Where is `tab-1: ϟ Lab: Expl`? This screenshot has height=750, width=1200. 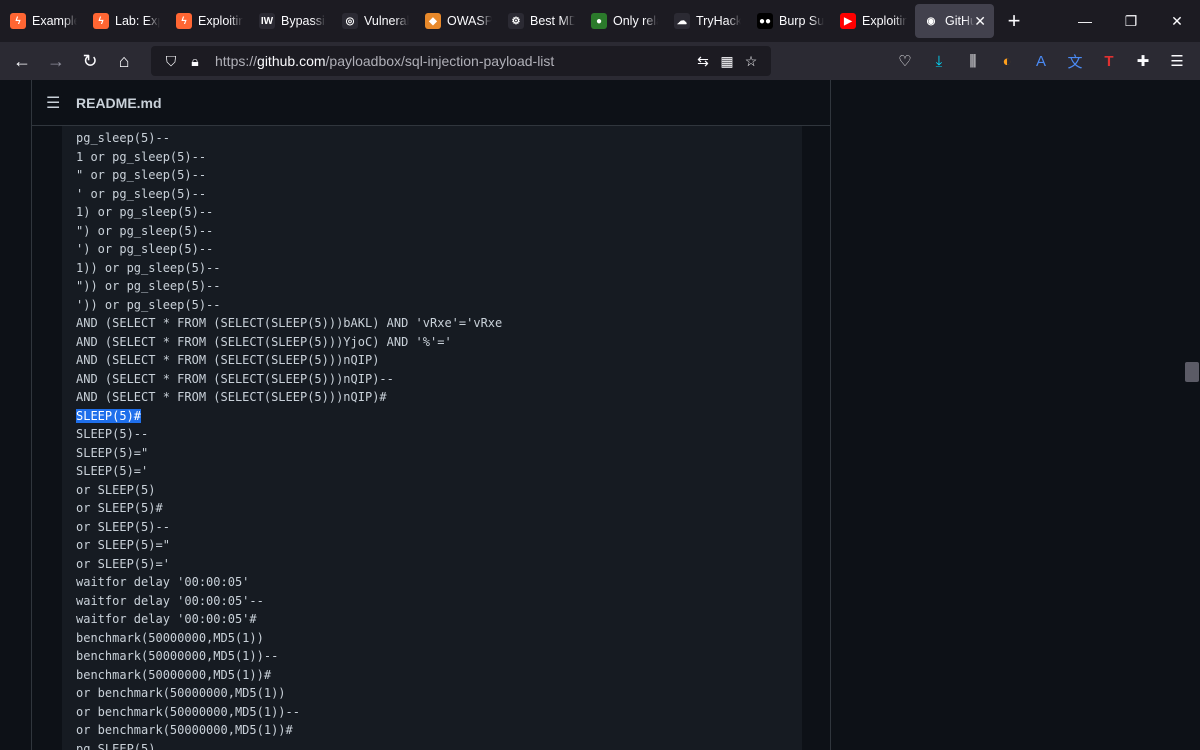 tab-1: ϟ Lab: Expl is located at coordinates (126, 21).